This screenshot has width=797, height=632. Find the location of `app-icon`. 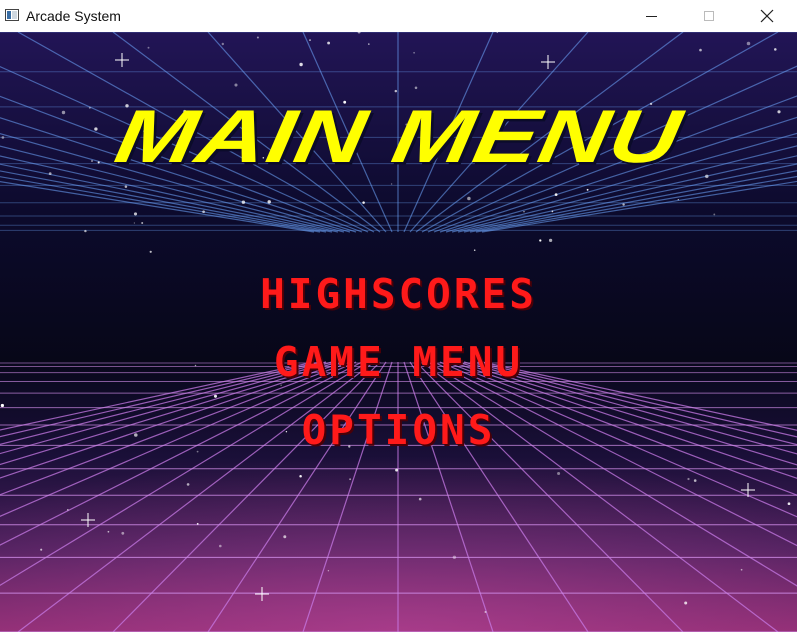

app-icon is located at coordinates (12, 15).